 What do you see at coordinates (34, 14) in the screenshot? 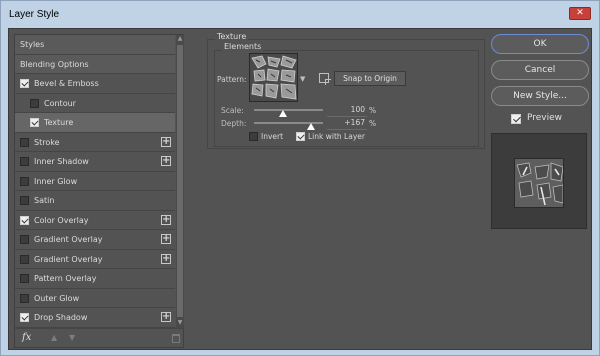
I see `window-title: Layer Style` at bounding box center [34, 14].